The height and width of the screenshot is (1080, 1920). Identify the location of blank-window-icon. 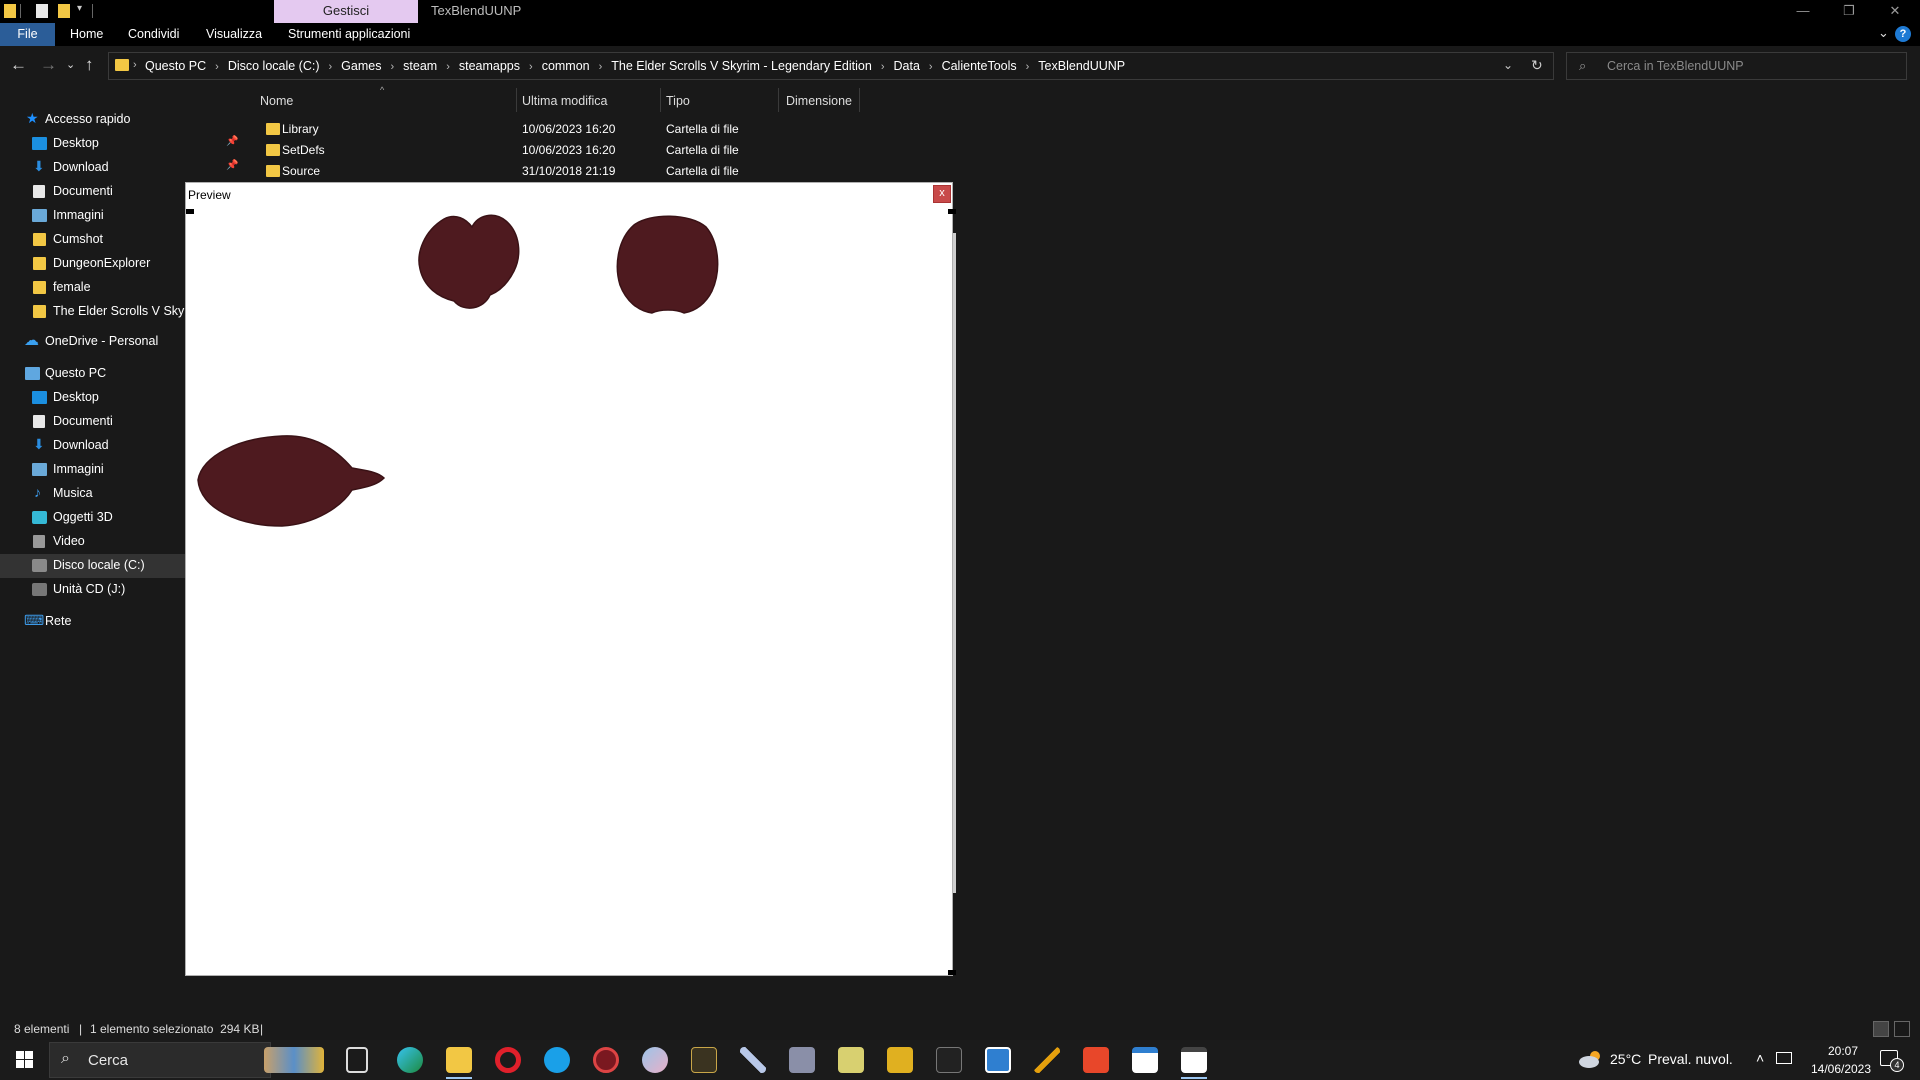
(1194, 1060).